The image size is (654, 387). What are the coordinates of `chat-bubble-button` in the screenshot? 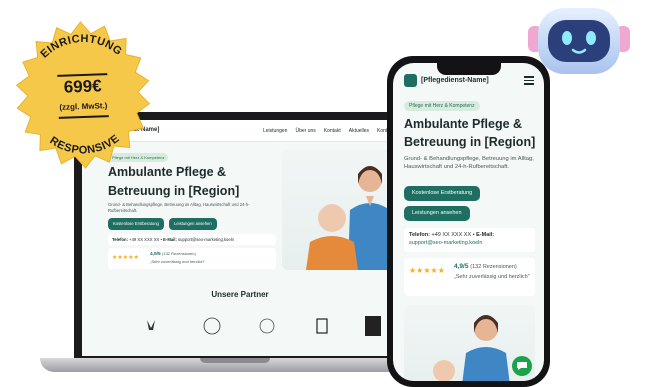 It's located at (522, 366).